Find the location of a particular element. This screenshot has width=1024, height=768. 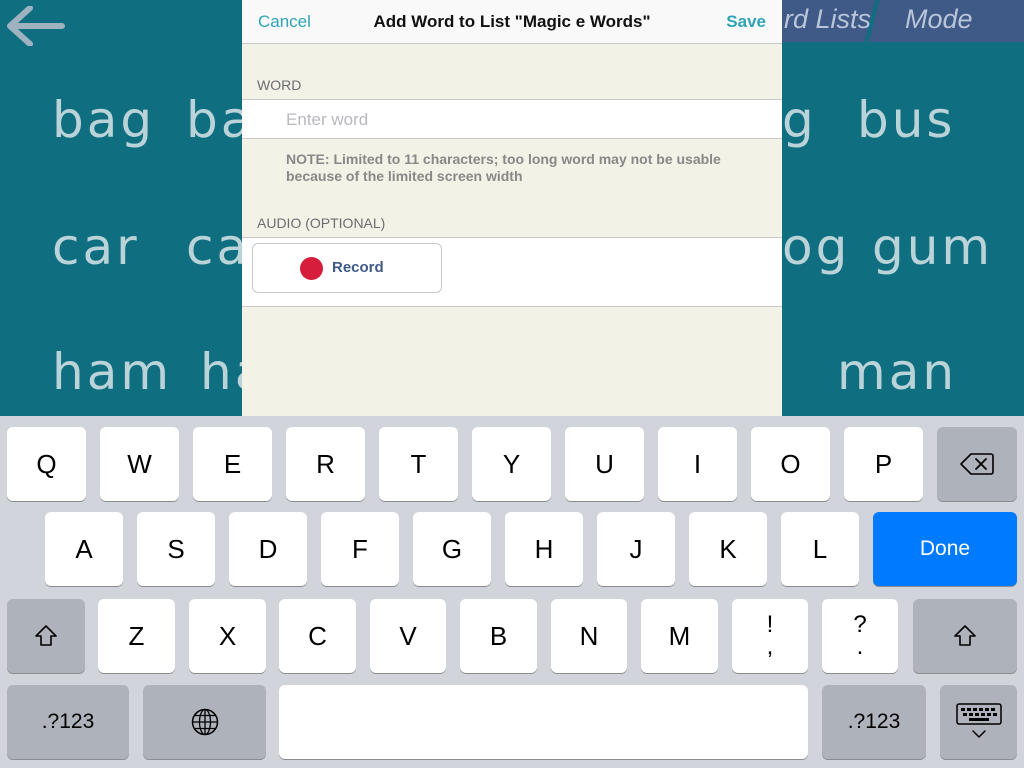

key-v: V is located at coordinates (408, 636).